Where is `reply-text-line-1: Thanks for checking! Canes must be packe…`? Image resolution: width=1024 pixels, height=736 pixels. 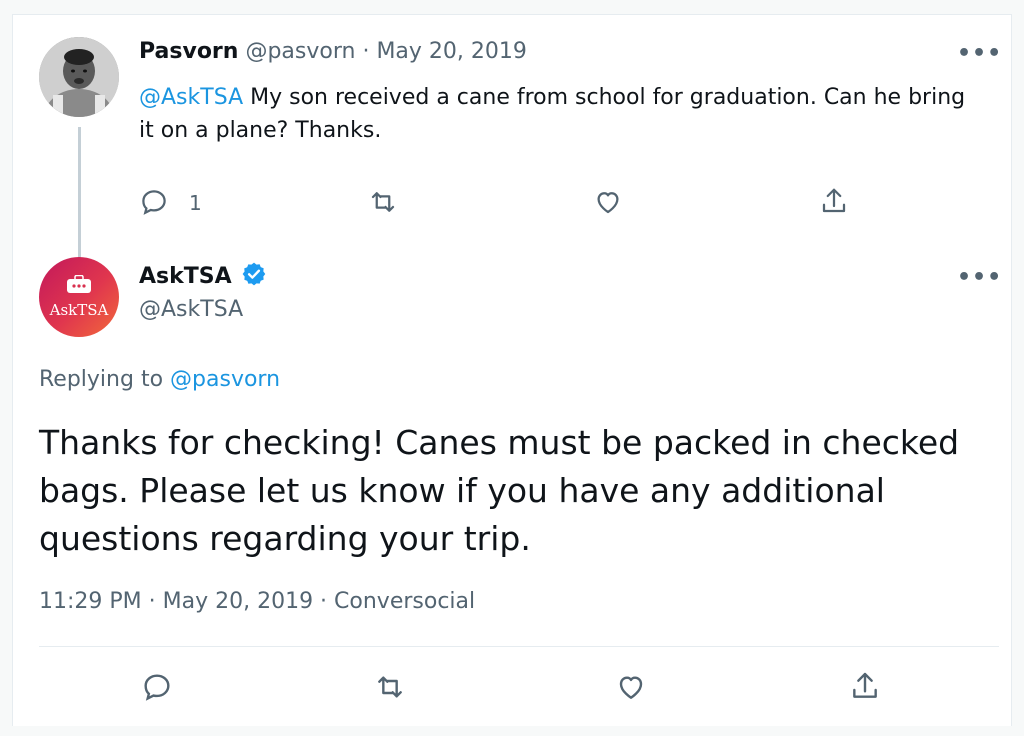
reply-text-line-1: Thanks for checking! Canes must be packe… is located at coordinates (499, 442).